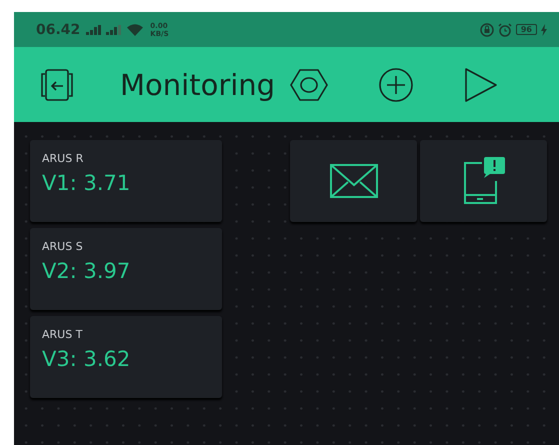 The width and height of the screenshot is (559, 445). Describe the element at coordinates (487, 29) in the screenshot. I see `rotation-lock-icon` at that location.